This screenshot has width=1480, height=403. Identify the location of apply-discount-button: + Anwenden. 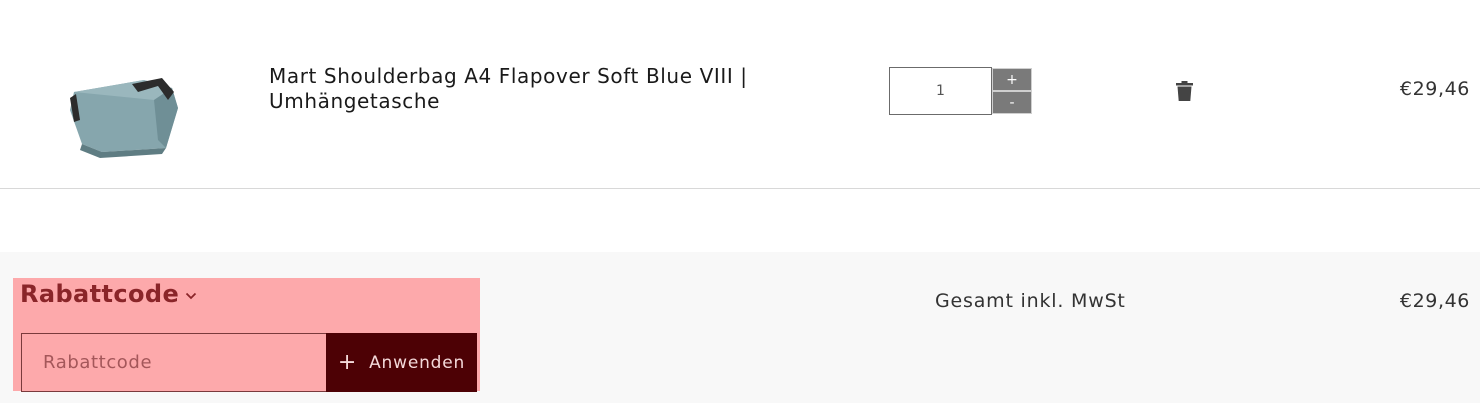
(401, 362).